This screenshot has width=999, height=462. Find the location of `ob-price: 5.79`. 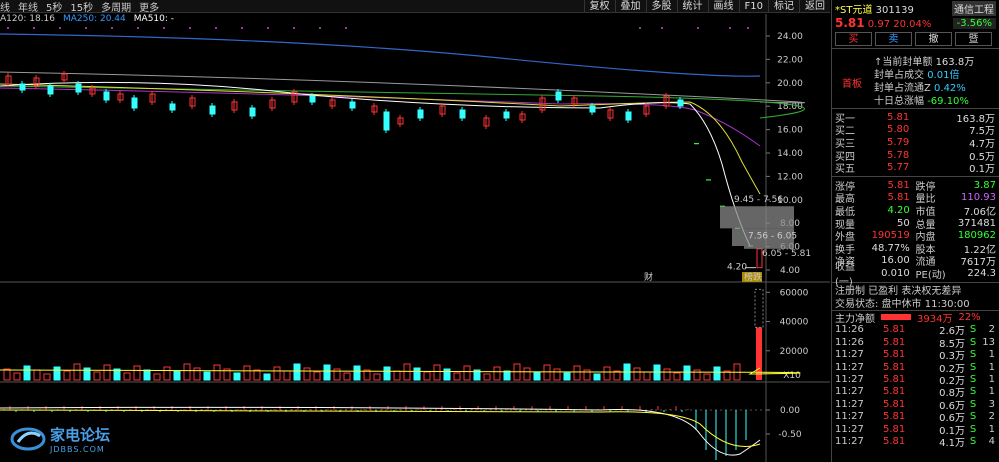

ob-price: 5.79 is located at coordinates (898, 142).